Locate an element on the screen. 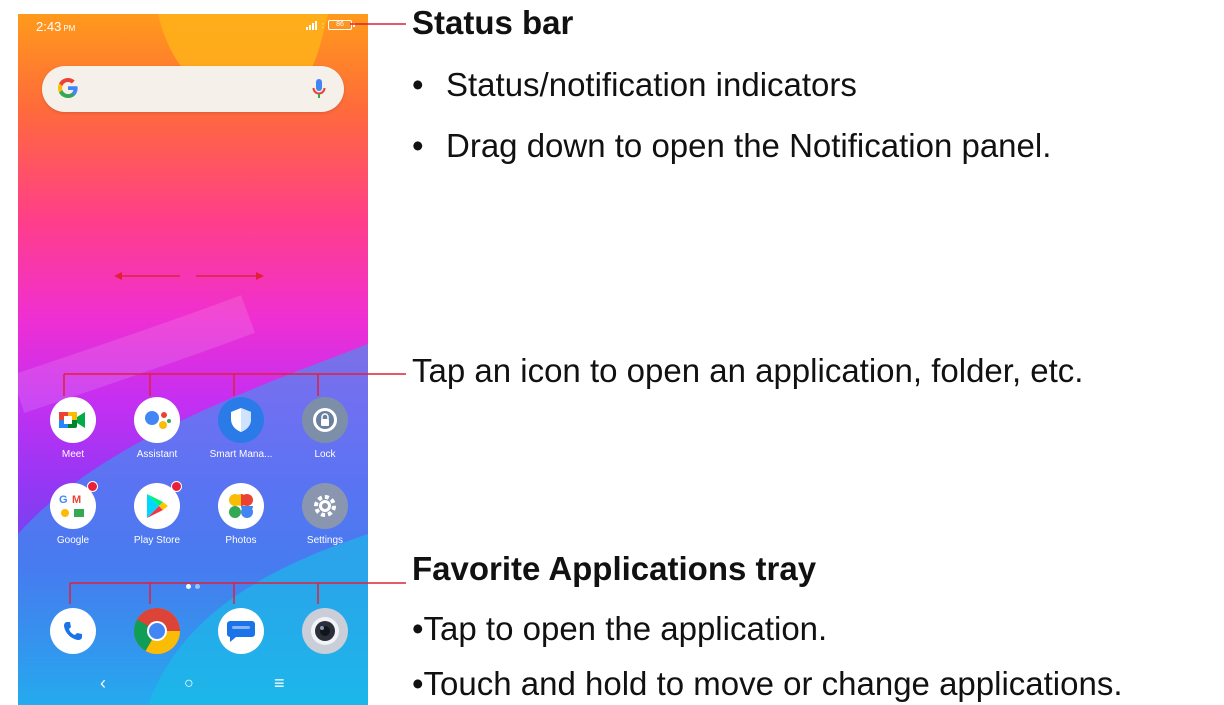 This screenshot has width=1224, height=705. smart-manager-icon is located at coordinates (241, 420).